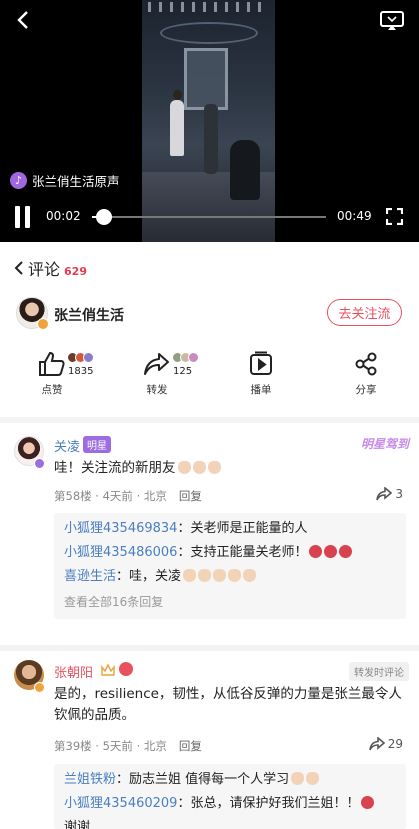 The height and width of the screenshot is (829, 419). Describe the element at coordinates (128, 746) in the screenshot. I see `comment-meta: 第39楼 · 5天前 · 北京 回复` at that location.